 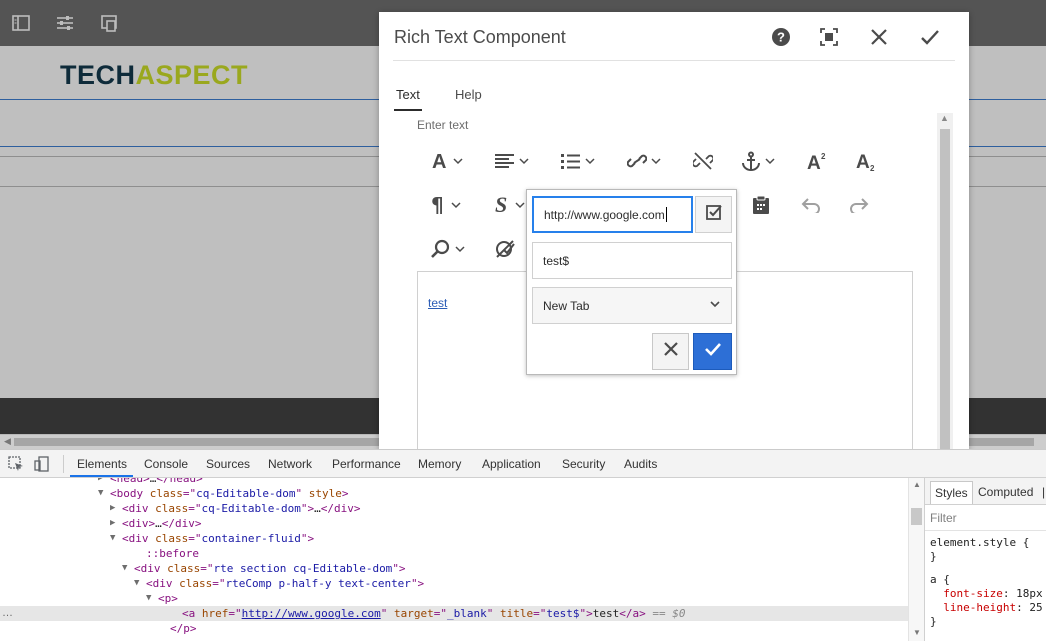 I want to click on style-rule-line: a {, so click(x=940, y=579).